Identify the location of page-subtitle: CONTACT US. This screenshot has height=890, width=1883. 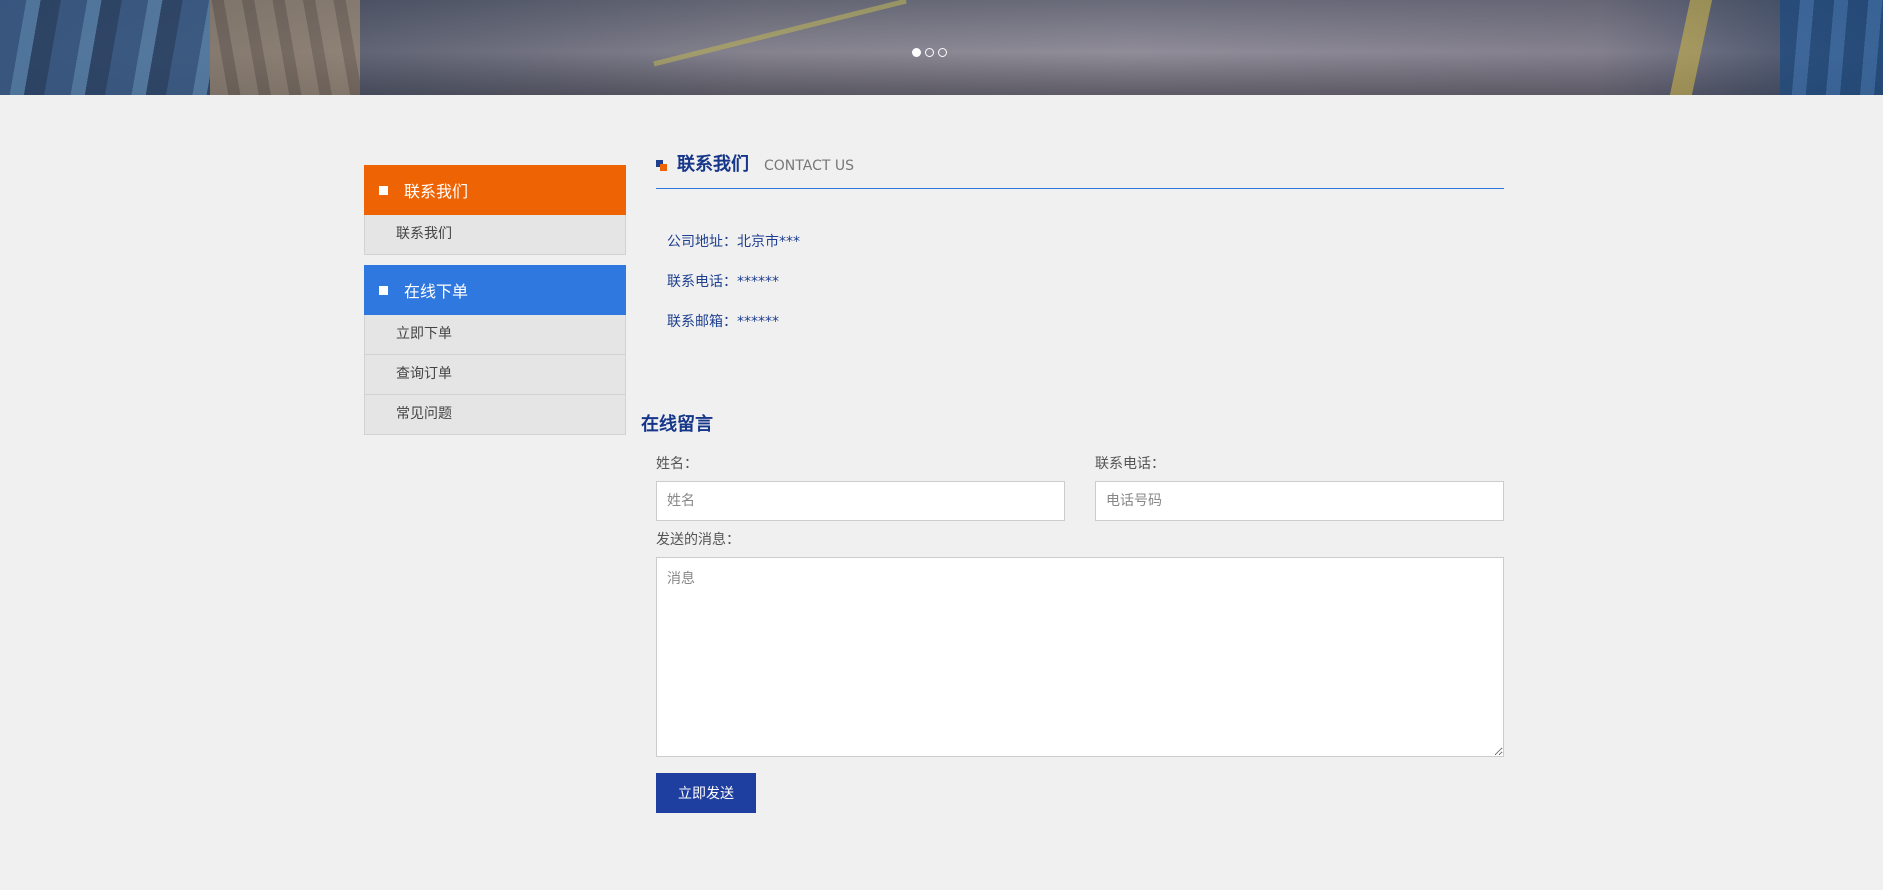
(809, 166).